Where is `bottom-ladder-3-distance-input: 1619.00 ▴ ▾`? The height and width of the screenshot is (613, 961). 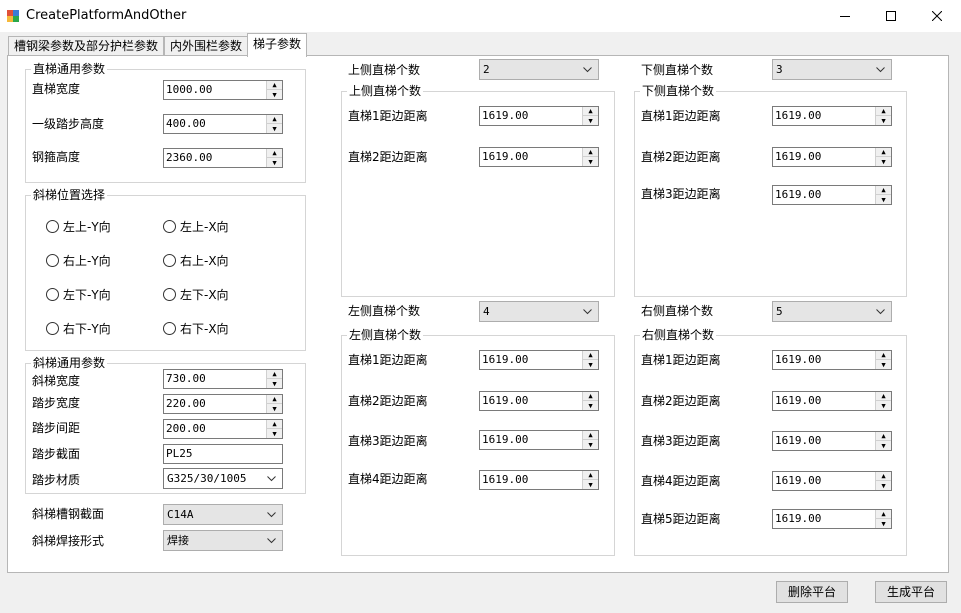
bottom-ladder-3-distance-input: 1619.00 ▴ ▾ is located at coordinates (832, 194).